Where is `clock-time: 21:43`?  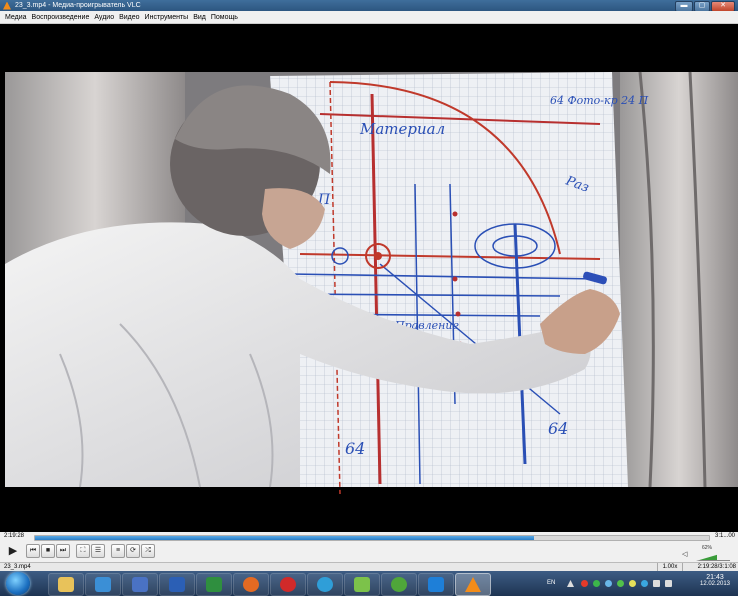
clock-time: 21:43 is located at coordinates (715, 577).